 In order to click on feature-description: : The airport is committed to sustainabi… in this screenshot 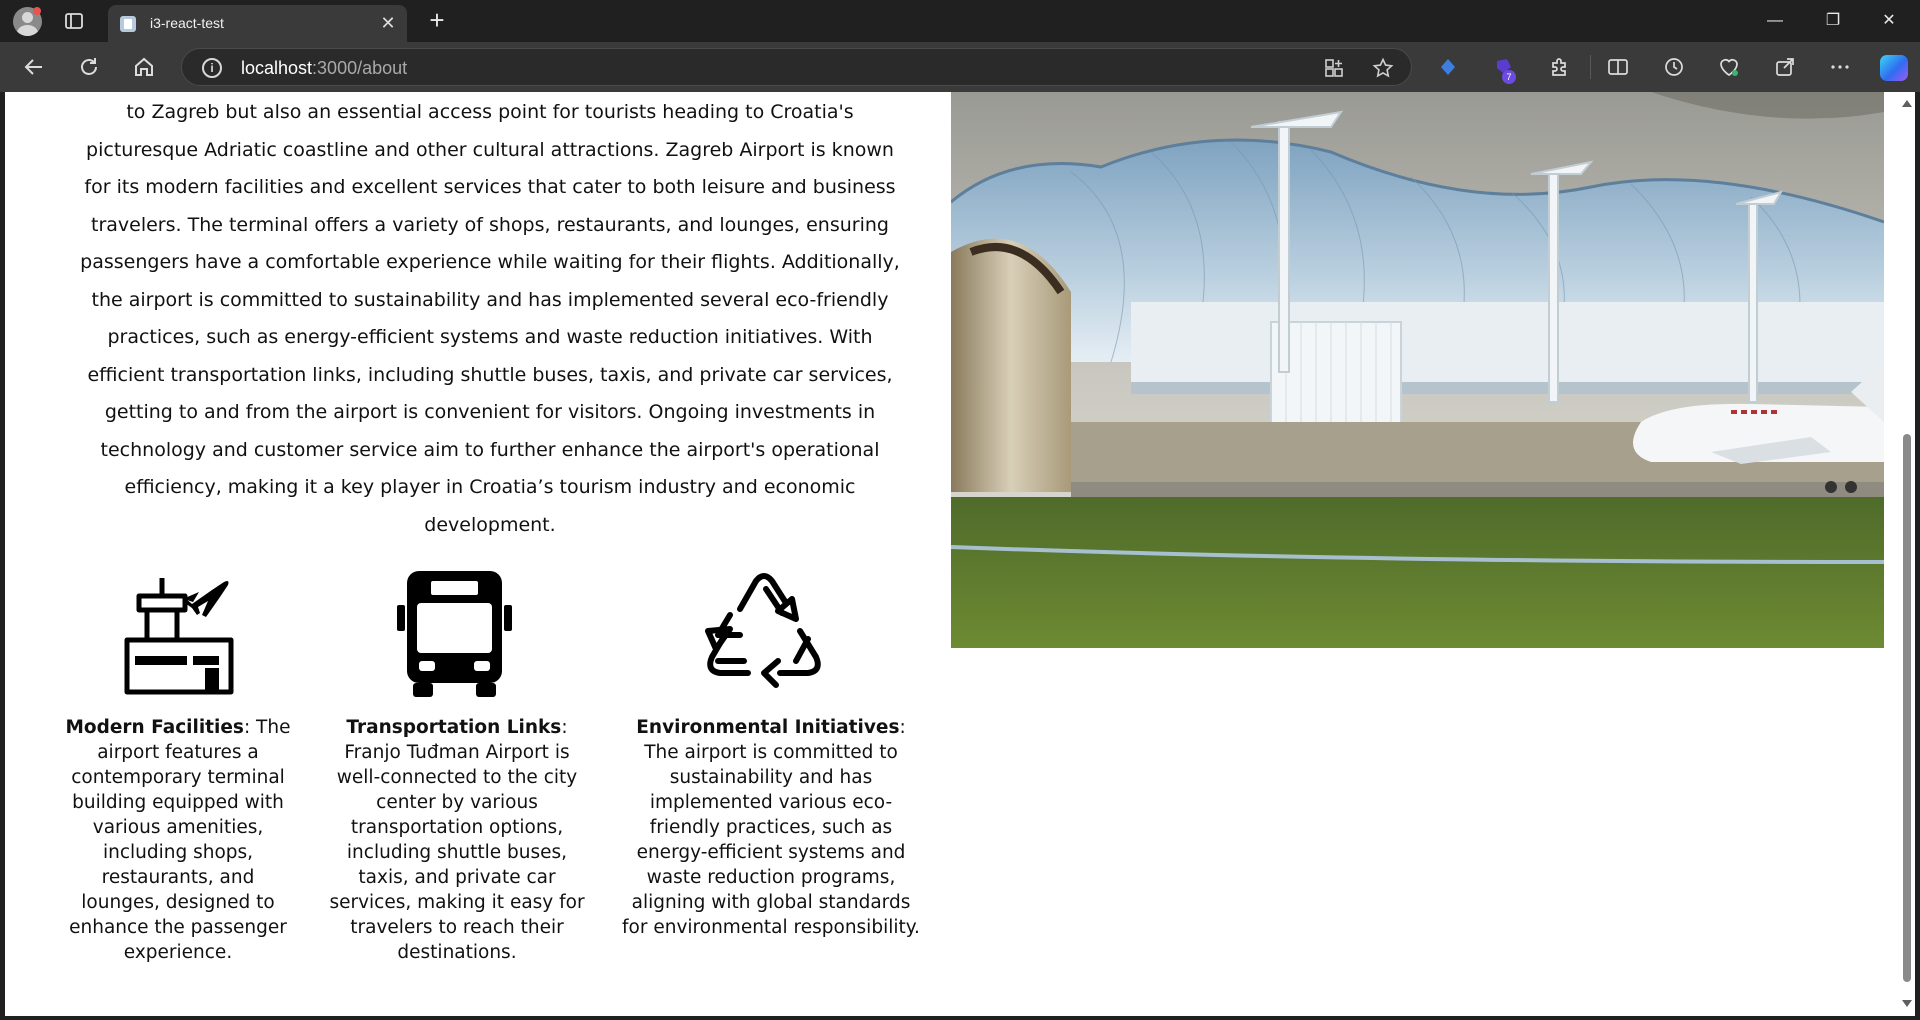, I will do `click(771, 827)`.